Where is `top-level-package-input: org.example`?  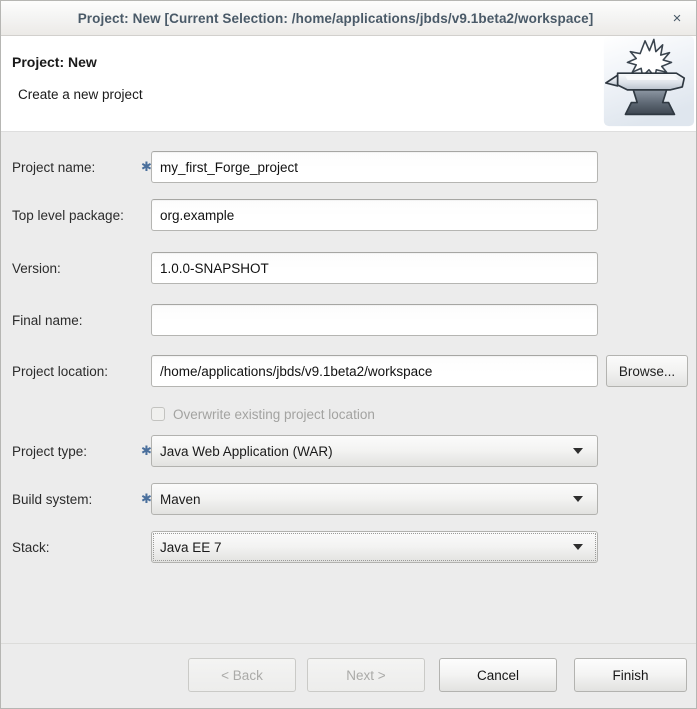 top-level-package-input: org.example is located at coordinates (374, 215).